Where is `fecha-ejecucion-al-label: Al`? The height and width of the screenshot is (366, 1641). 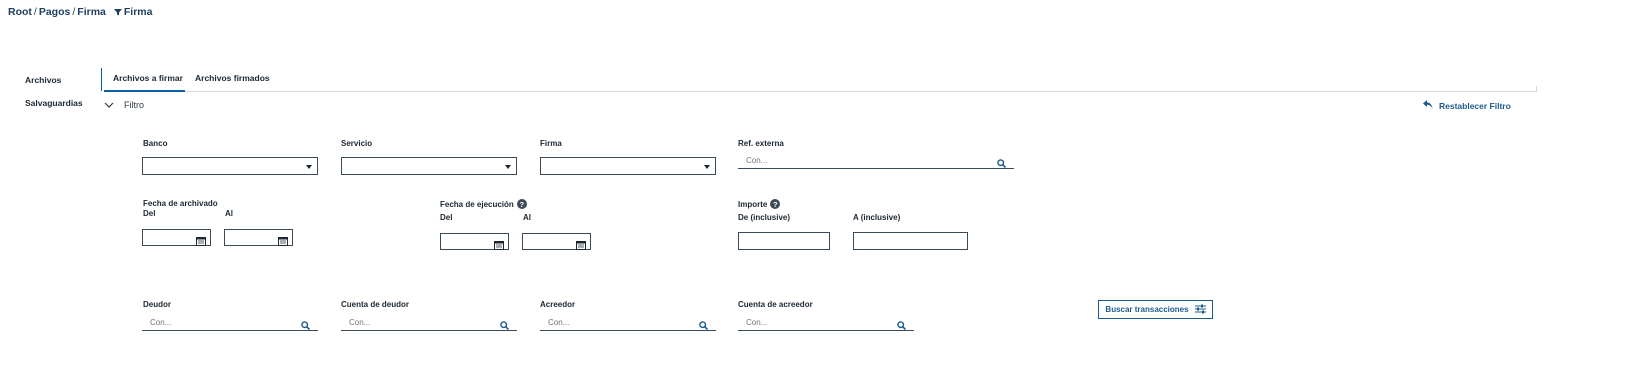
fecha-ejecucion-al-label: Al is located at coordinates (527, 217).